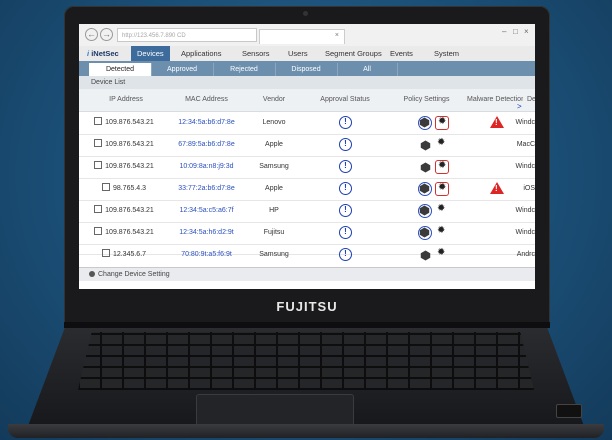 The width and height of the screenshot is (612, 440). I want to click on address-bar: http://123.456.7.890 CD, so click(187, 35).